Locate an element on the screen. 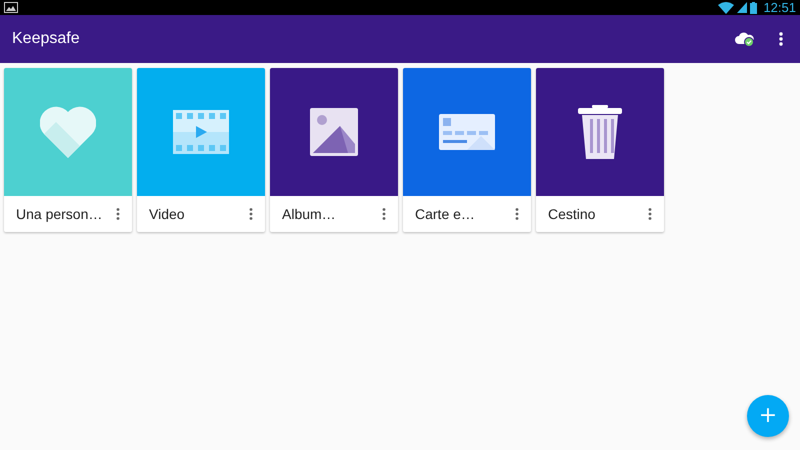 Image resolution: width=800 pixels, height=450 pixels. wifi-icon is located at coordinates (726, 8).